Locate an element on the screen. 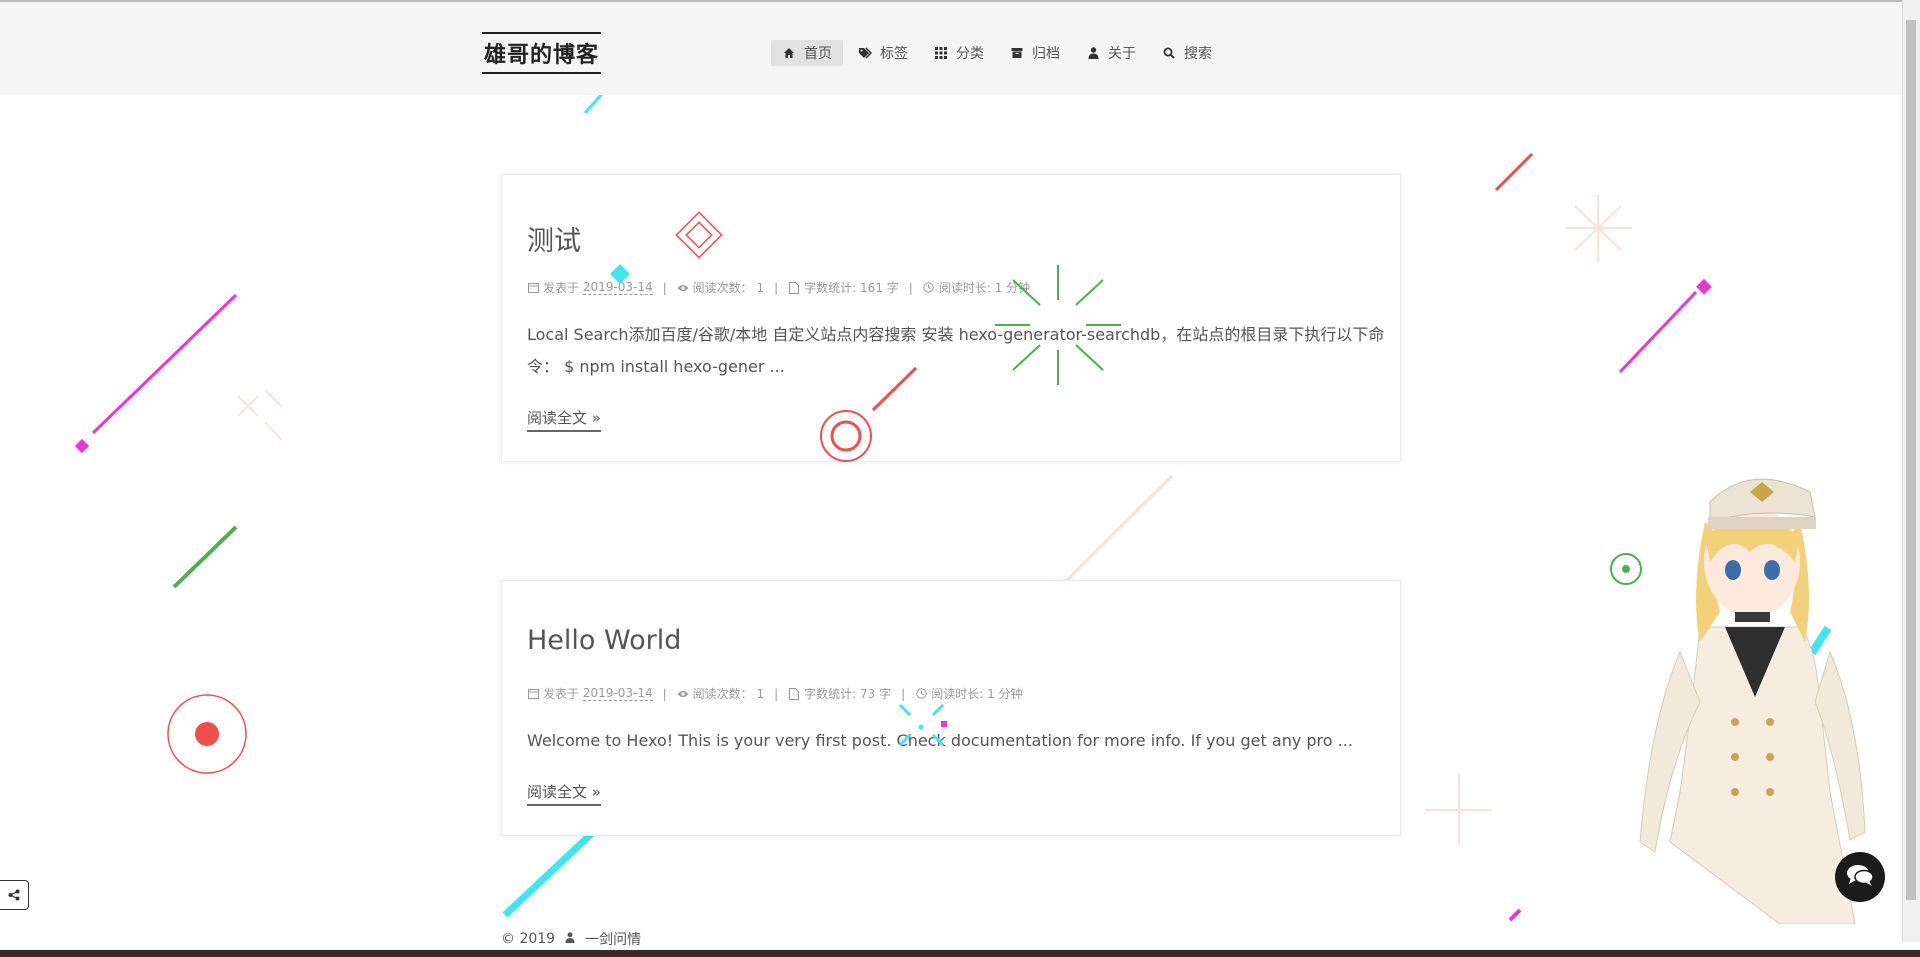  menu-item-search: 搜索 is located at coordinates (1187, 53).